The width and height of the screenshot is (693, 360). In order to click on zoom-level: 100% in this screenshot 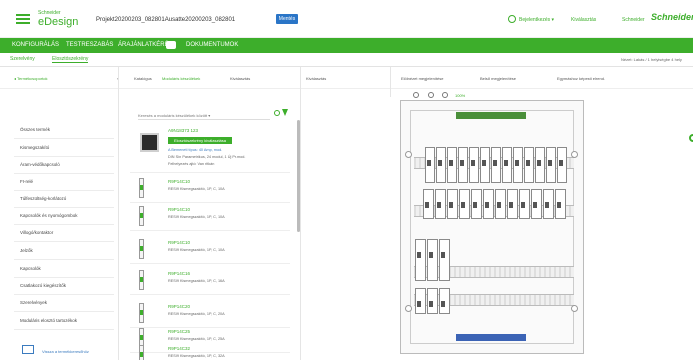, I will do `click(460, 95)`.